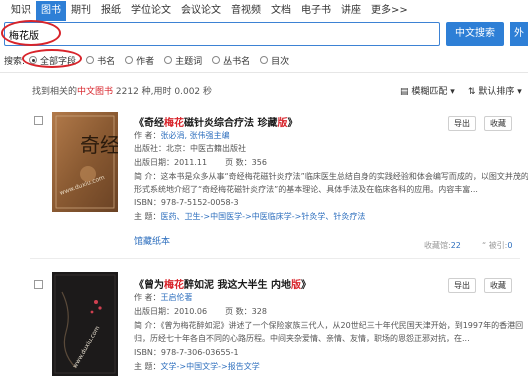 This screenshot has width=528, height=376. I want to click on search-box, so click(222, 34).